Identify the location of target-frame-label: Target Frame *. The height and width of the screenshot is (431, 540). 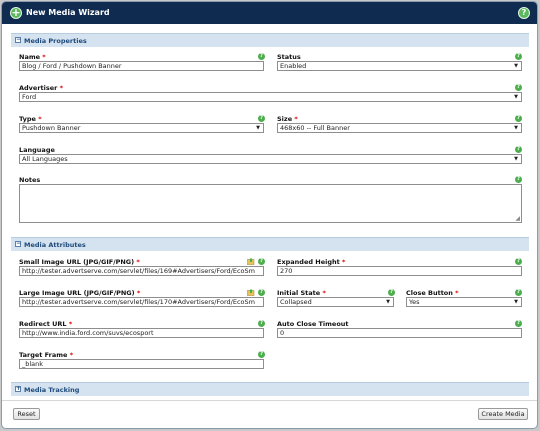
(46, 355).